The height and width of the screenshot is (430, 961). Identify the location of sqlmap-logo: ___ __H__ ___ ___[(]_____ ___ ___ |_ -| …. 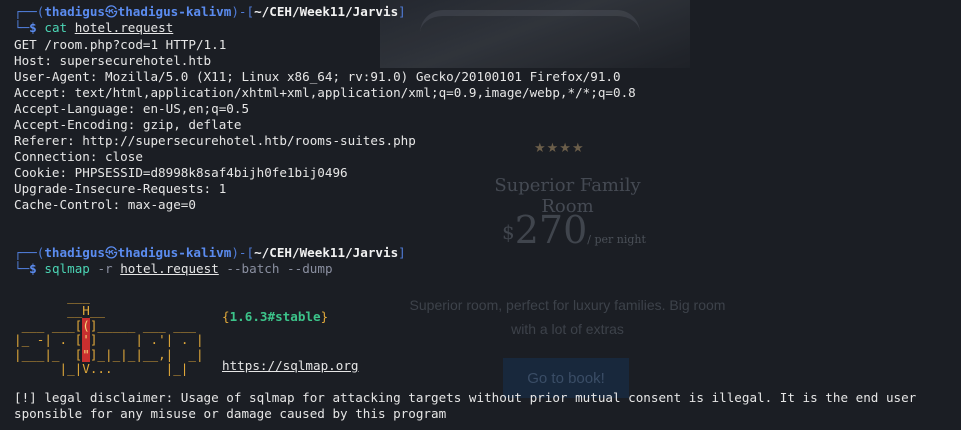
(109, 333).